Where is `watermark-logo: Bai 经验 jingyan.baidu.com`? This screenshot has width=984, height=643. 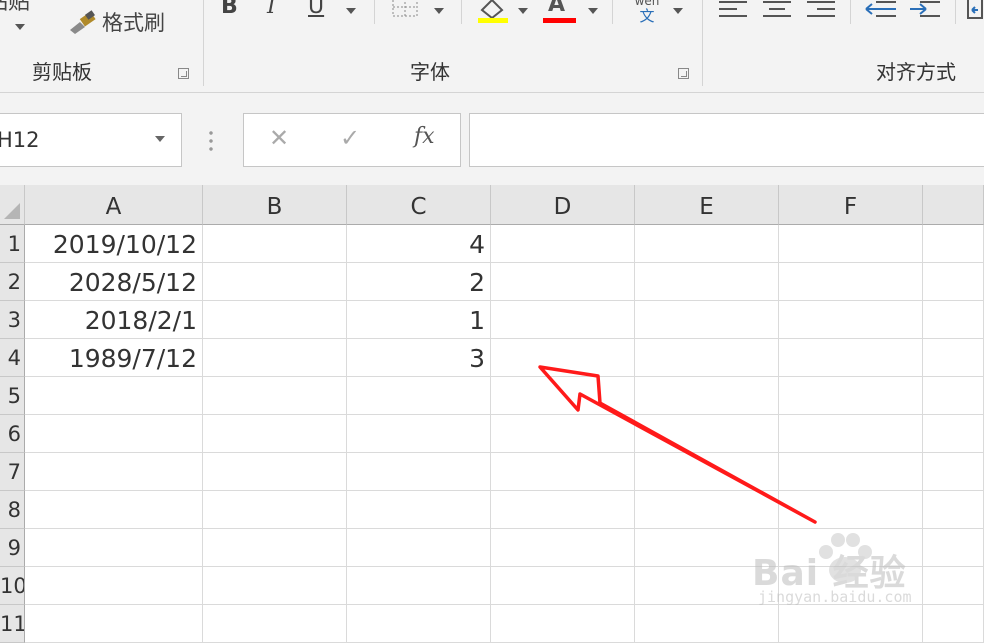
watermark-logo: Bai 经验 jingyan.baidu.com is located at coordinates (868, 580).